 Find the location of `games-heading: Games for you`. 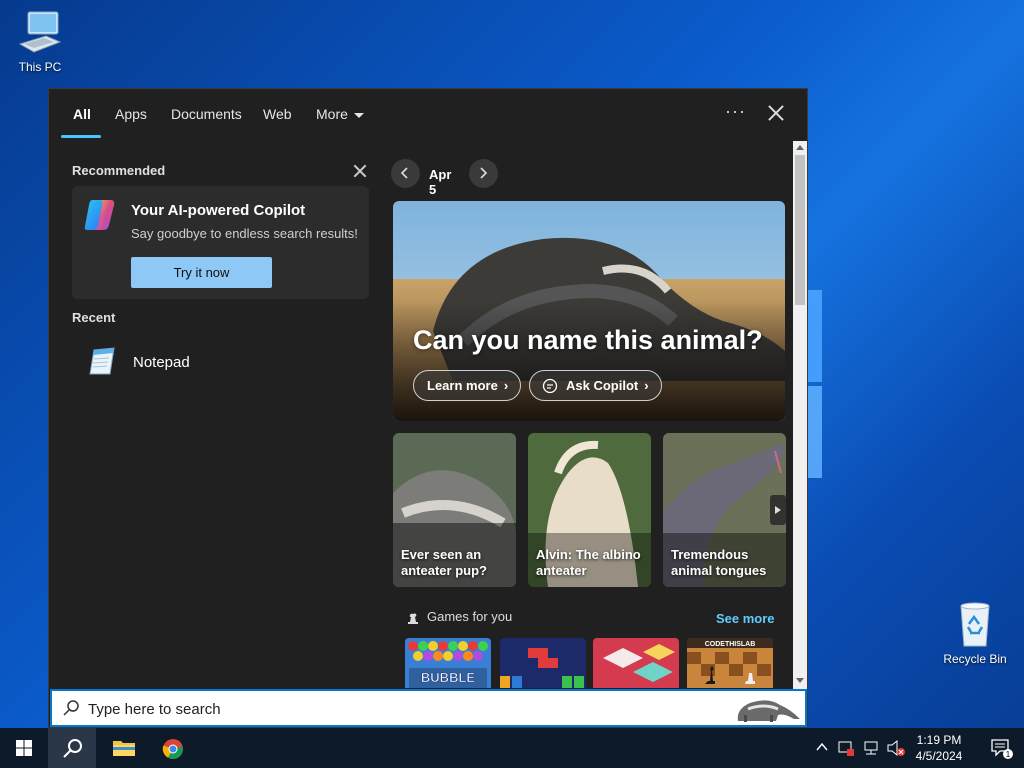

games-heading: Games for you is located at coordinates (458, 617).